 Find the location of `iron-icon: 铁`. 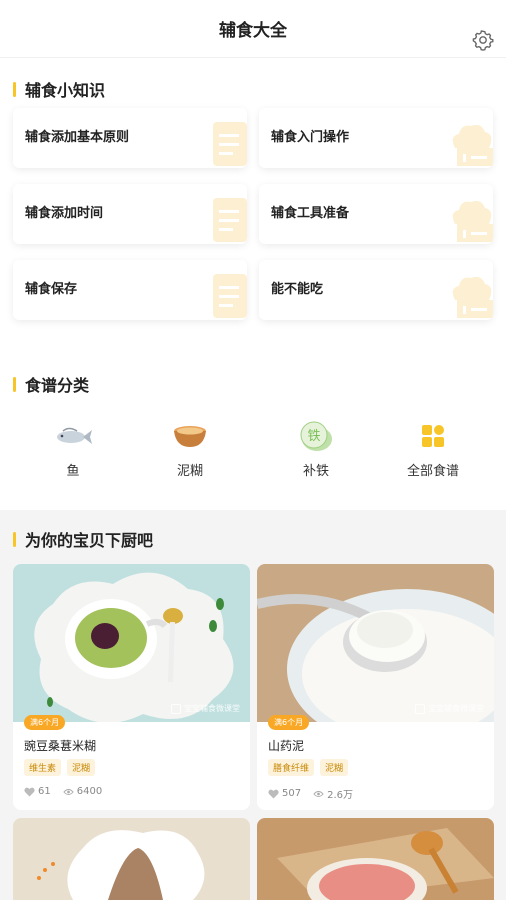

iron-icon: 铁 is located at coordinates (316, 436).